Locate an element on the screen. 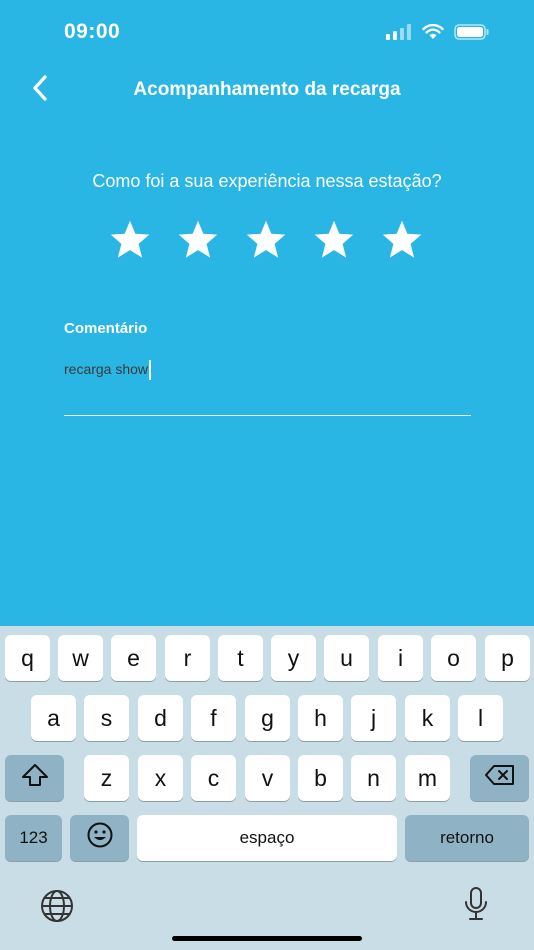 The width and height of the screenshot is (534, 950). key-a: a is located at coordinates (53, 718).